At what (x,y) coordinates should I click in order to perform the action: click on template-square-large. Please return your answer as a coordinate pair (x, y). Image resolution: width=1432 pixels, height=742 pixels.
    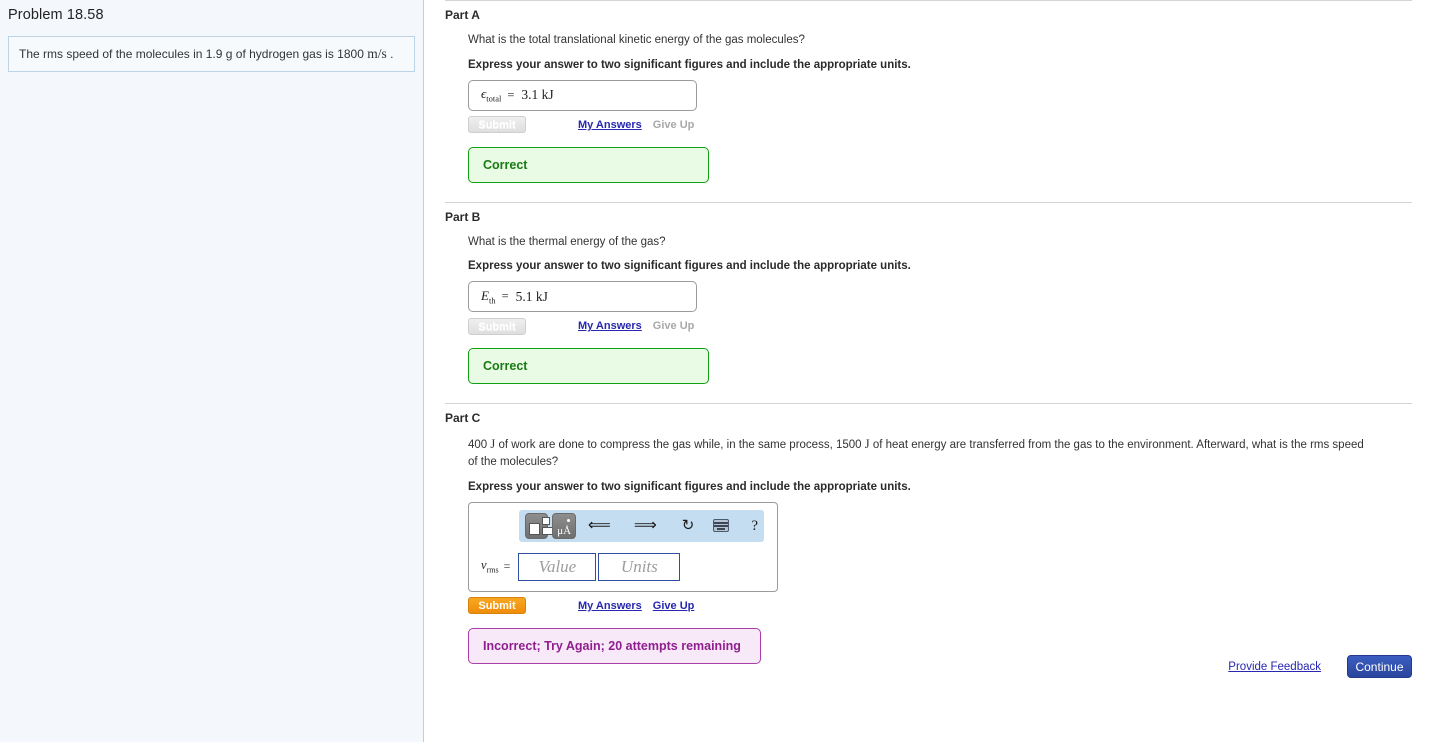
    Looking at the image, I should click on (534, 528).